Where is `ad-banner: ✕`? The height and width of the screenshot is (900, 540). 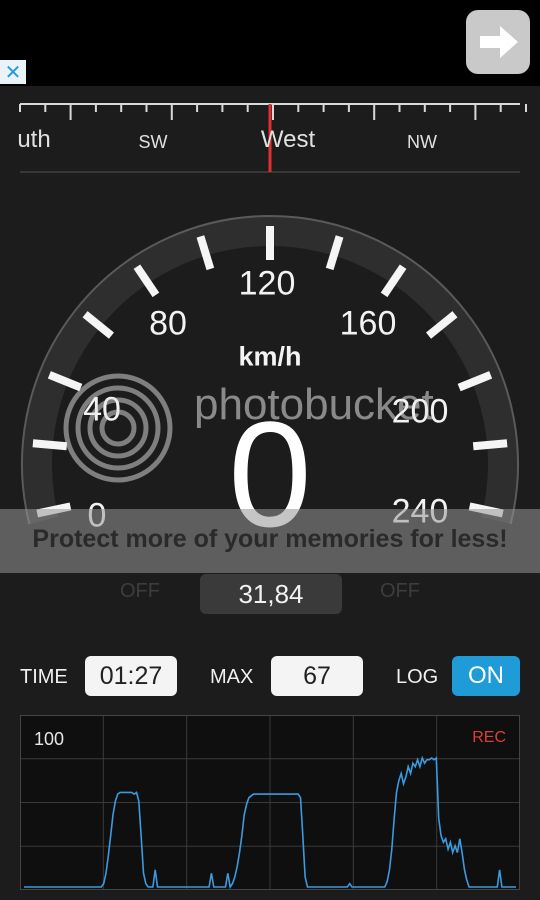 ad-banner: ✕ is located at coordinates (270, 43).